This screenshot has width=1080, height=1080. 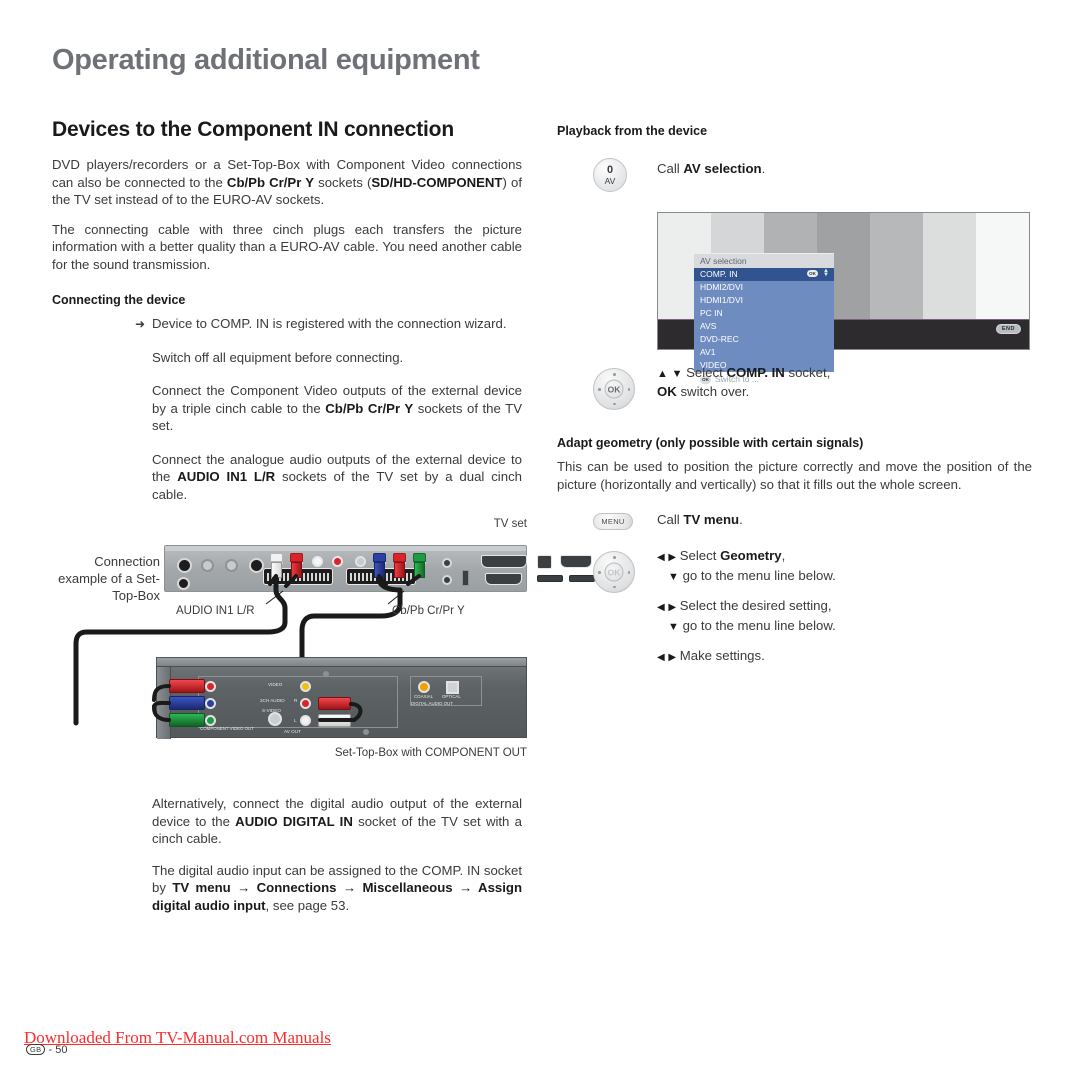 I want to click on av-menu-item-dvd-rec: DVD-REC, so click(x=764, y=339).